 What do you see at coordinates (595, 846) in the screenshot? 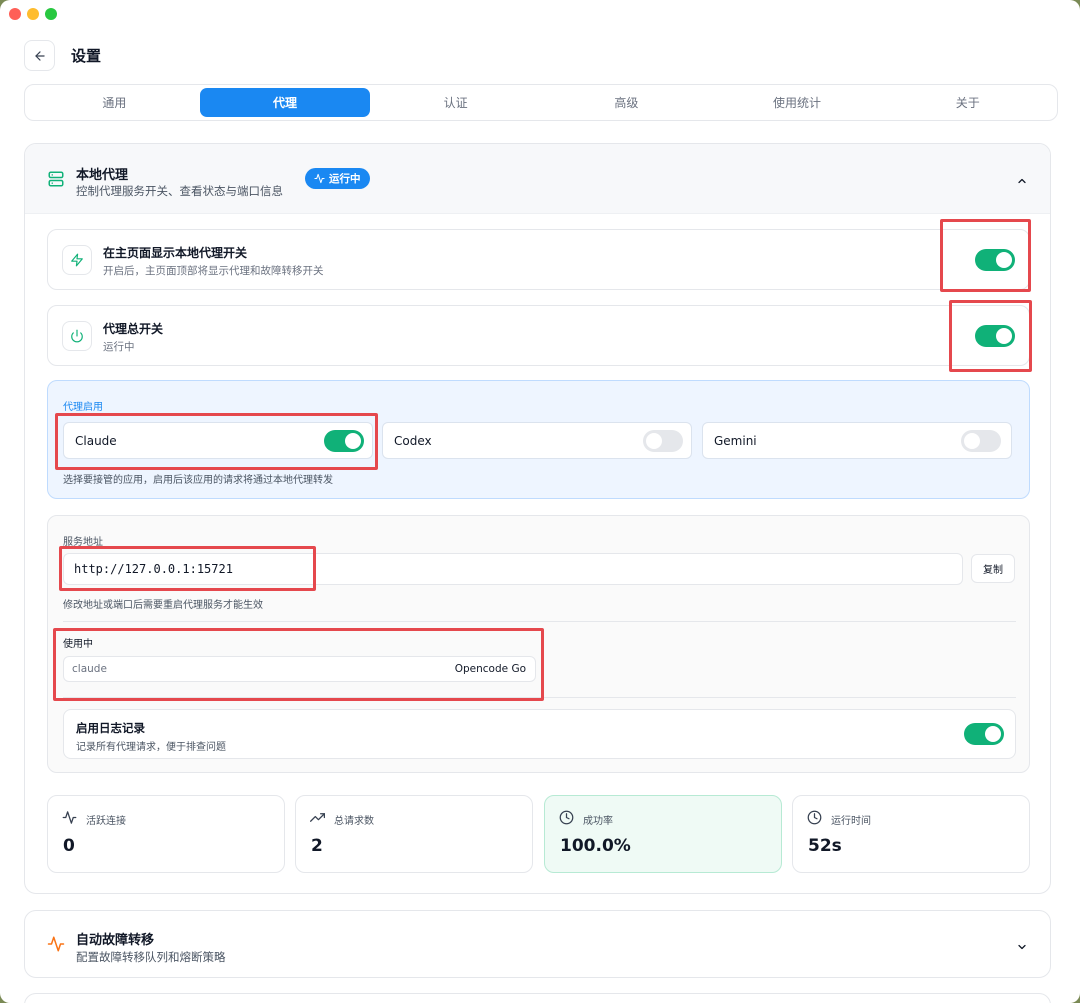
I see `stat-value: 100.0%` at bounding box center [595, 846].